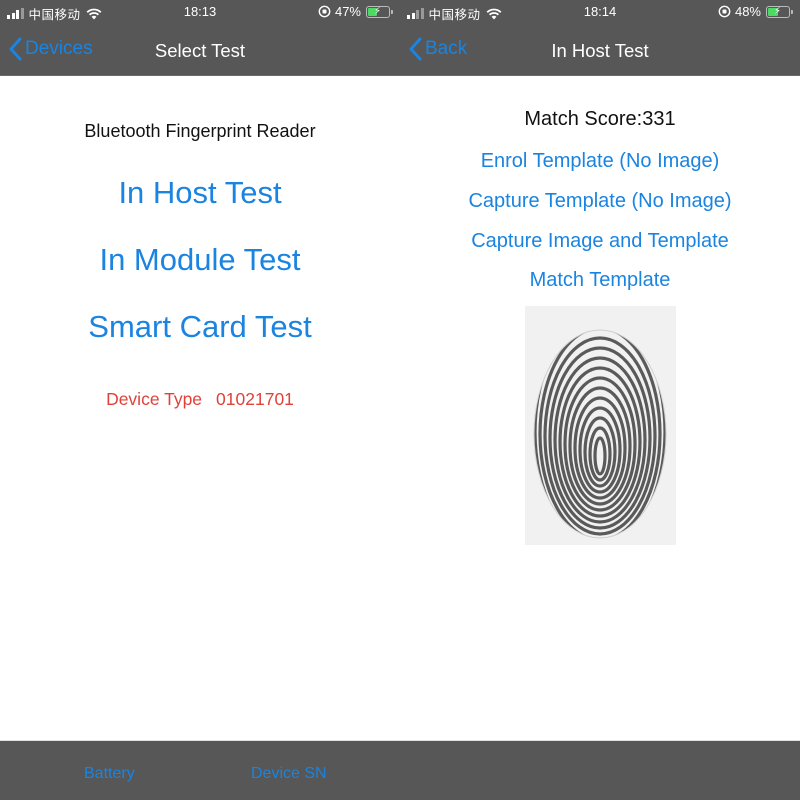 The image size is (800, 800). What do you see at coordinates (200, 51) in the screenshot?
I see `navigation-bar: Devices Select Test` at bounding box center [200, 51].